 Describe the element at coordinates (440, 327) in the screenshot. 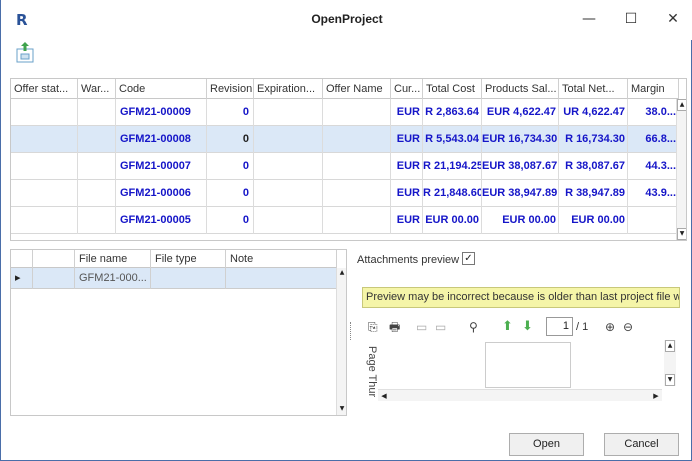

I see `two-page-icon: ▭` at that location.